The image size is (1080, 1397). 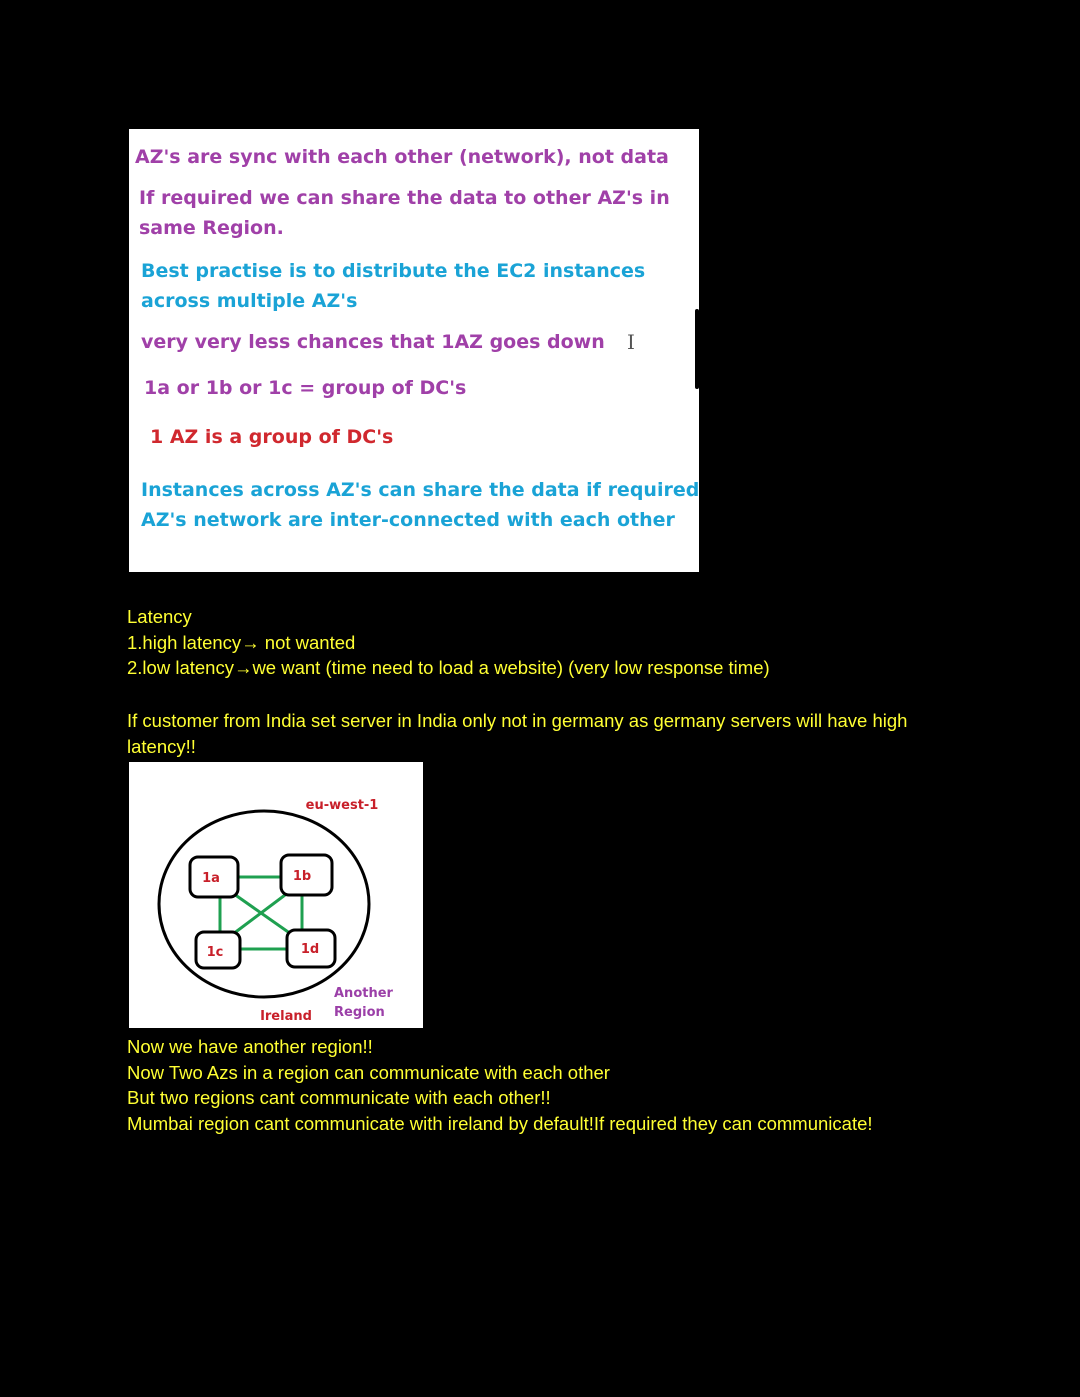 I want to click on another-region-label-1: Another, so click(x=364, y=993).